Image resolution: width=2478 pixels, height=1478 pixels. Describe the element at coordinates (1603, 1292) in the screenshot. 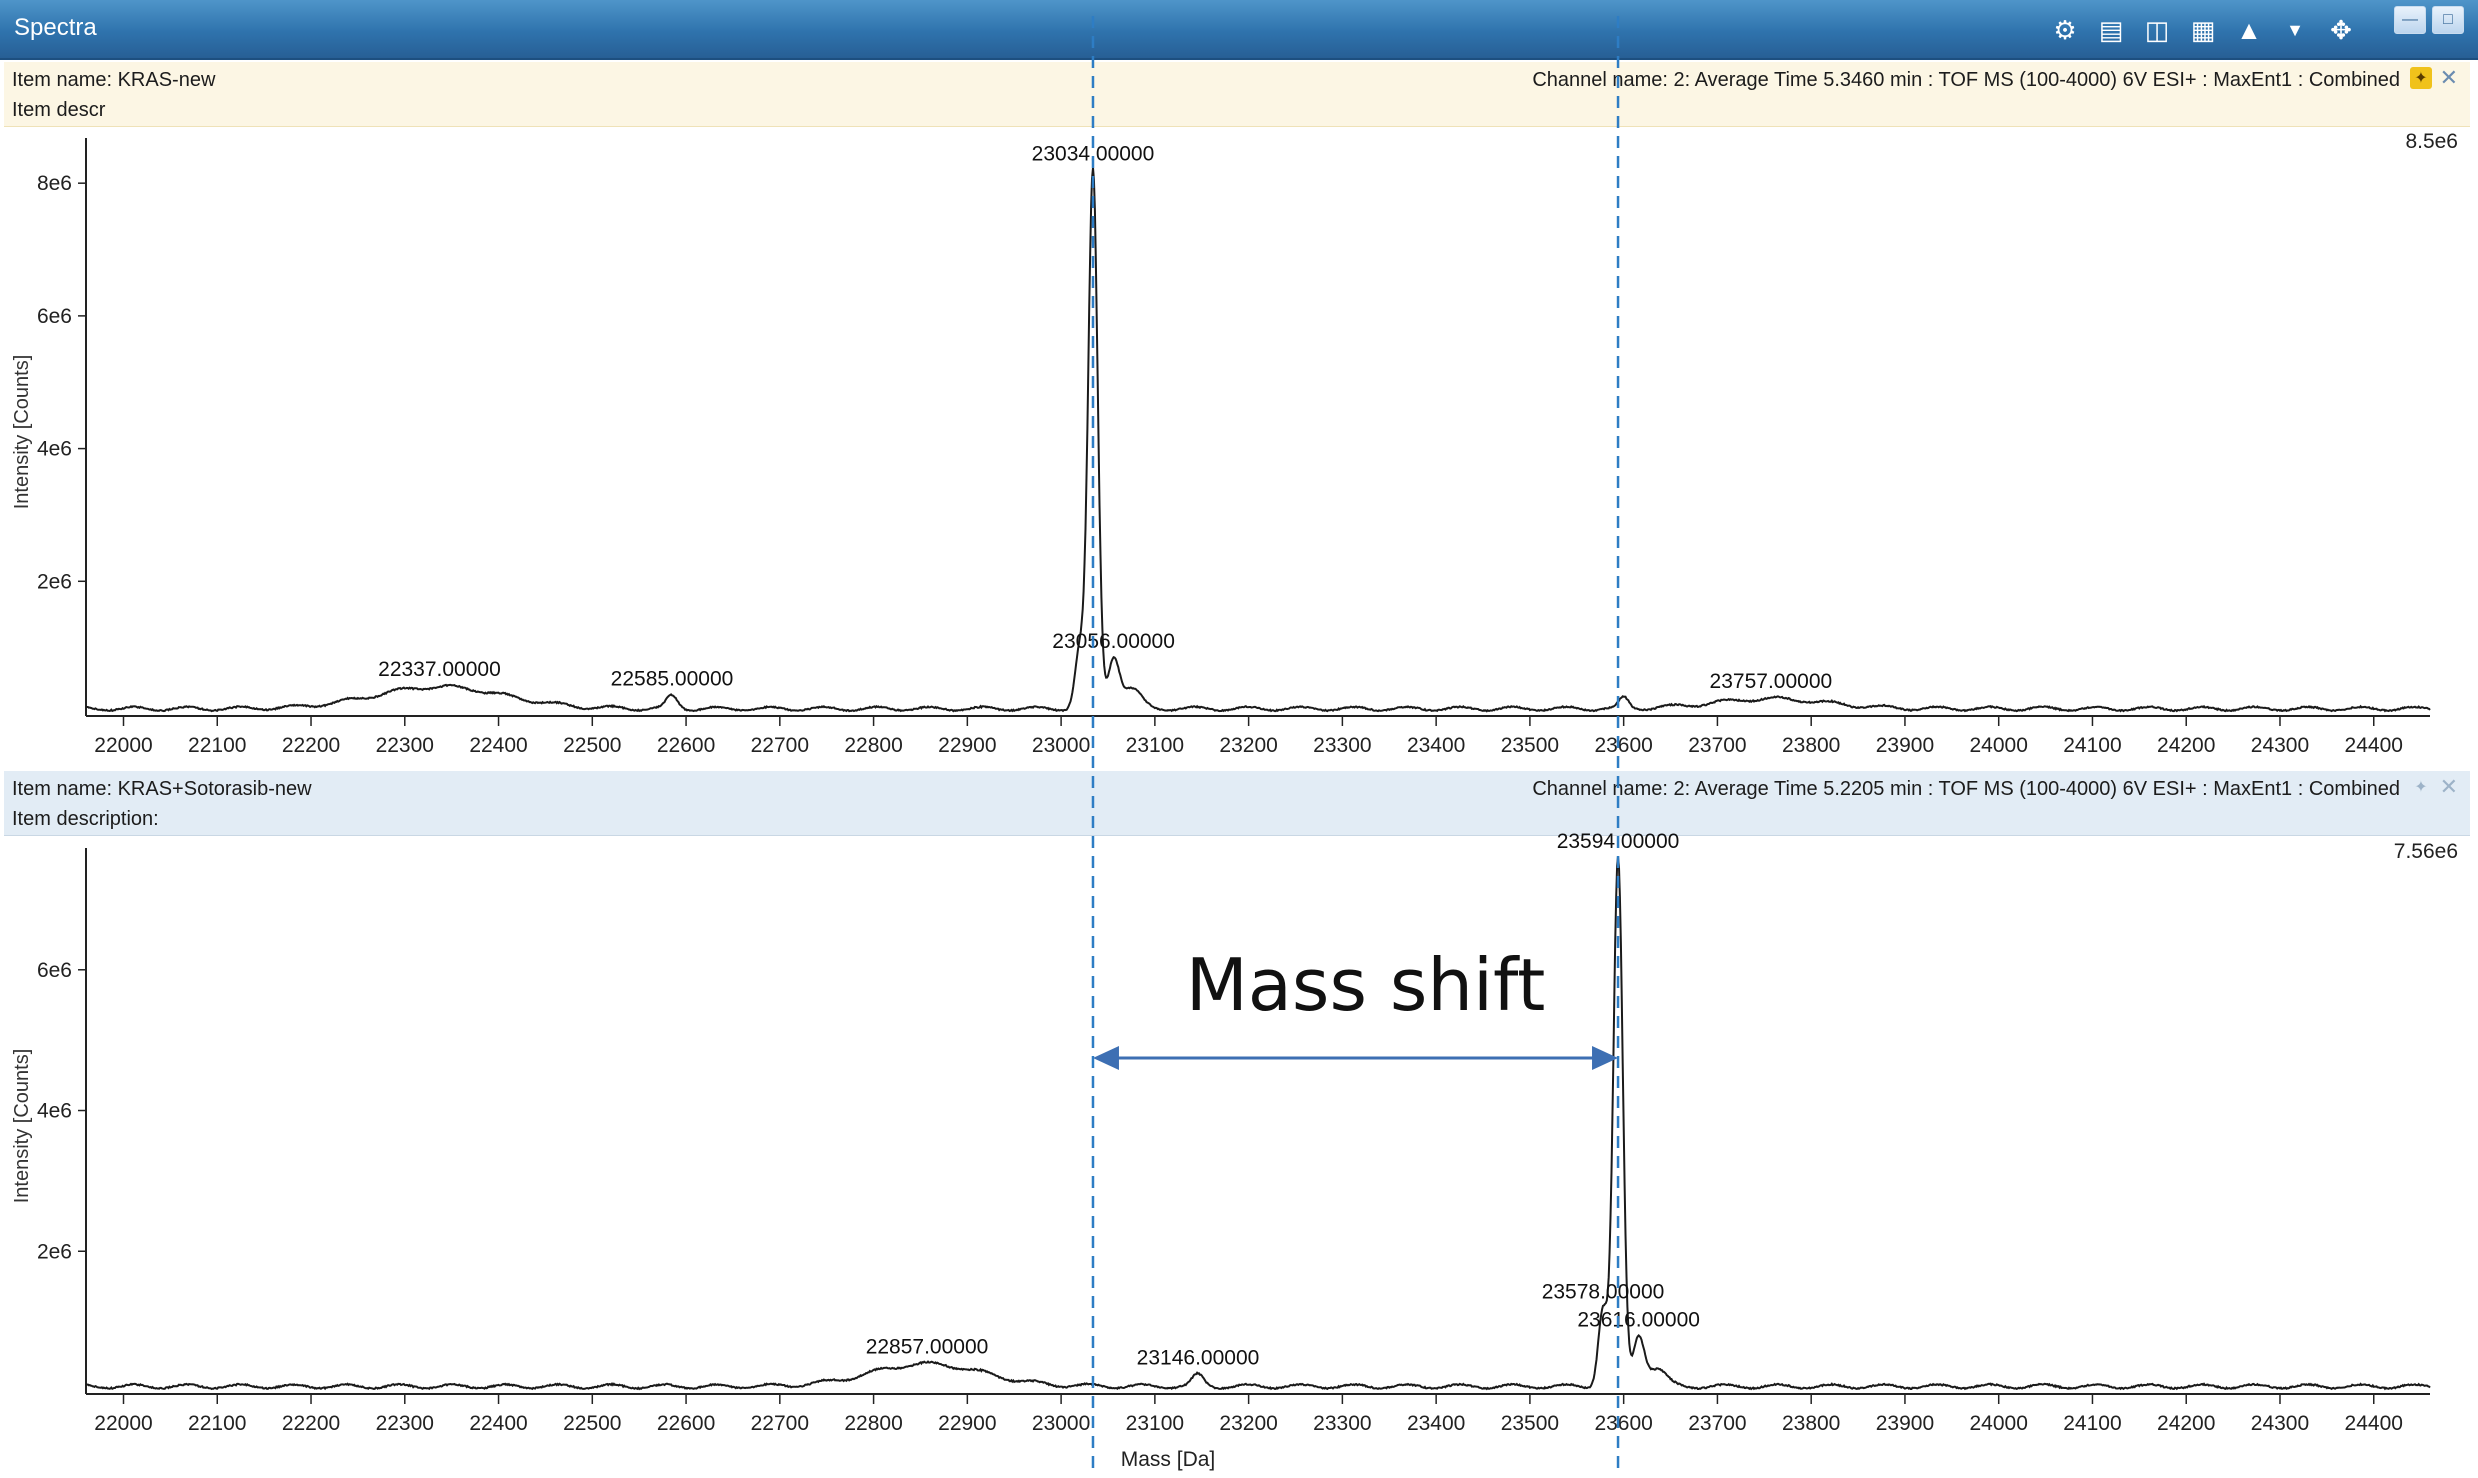

I see `peak-label: 23578.00000` at that location.